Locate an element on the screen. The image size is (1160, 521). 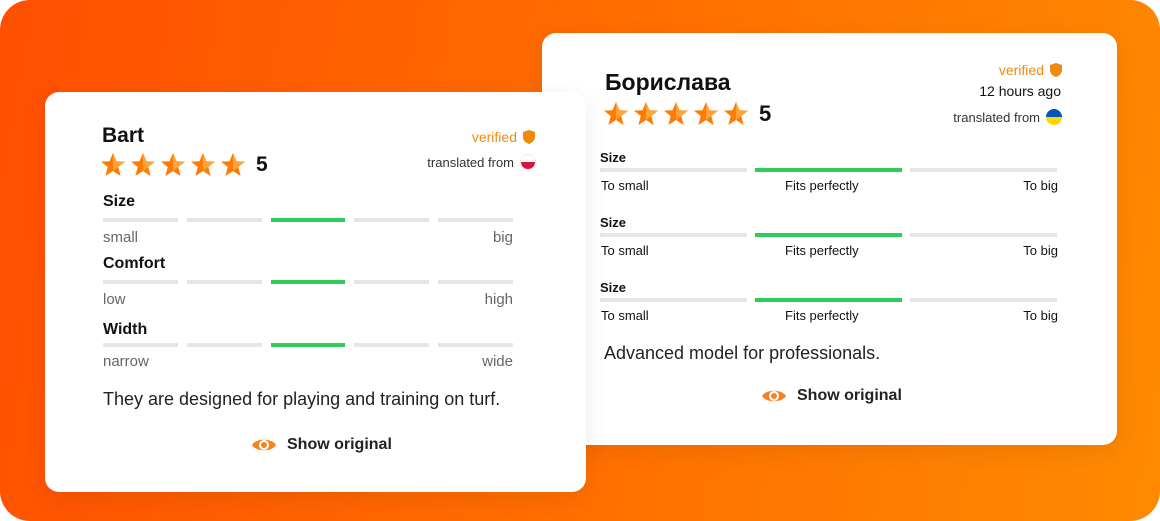
slider-min: low is located at coordinates (114, 299).